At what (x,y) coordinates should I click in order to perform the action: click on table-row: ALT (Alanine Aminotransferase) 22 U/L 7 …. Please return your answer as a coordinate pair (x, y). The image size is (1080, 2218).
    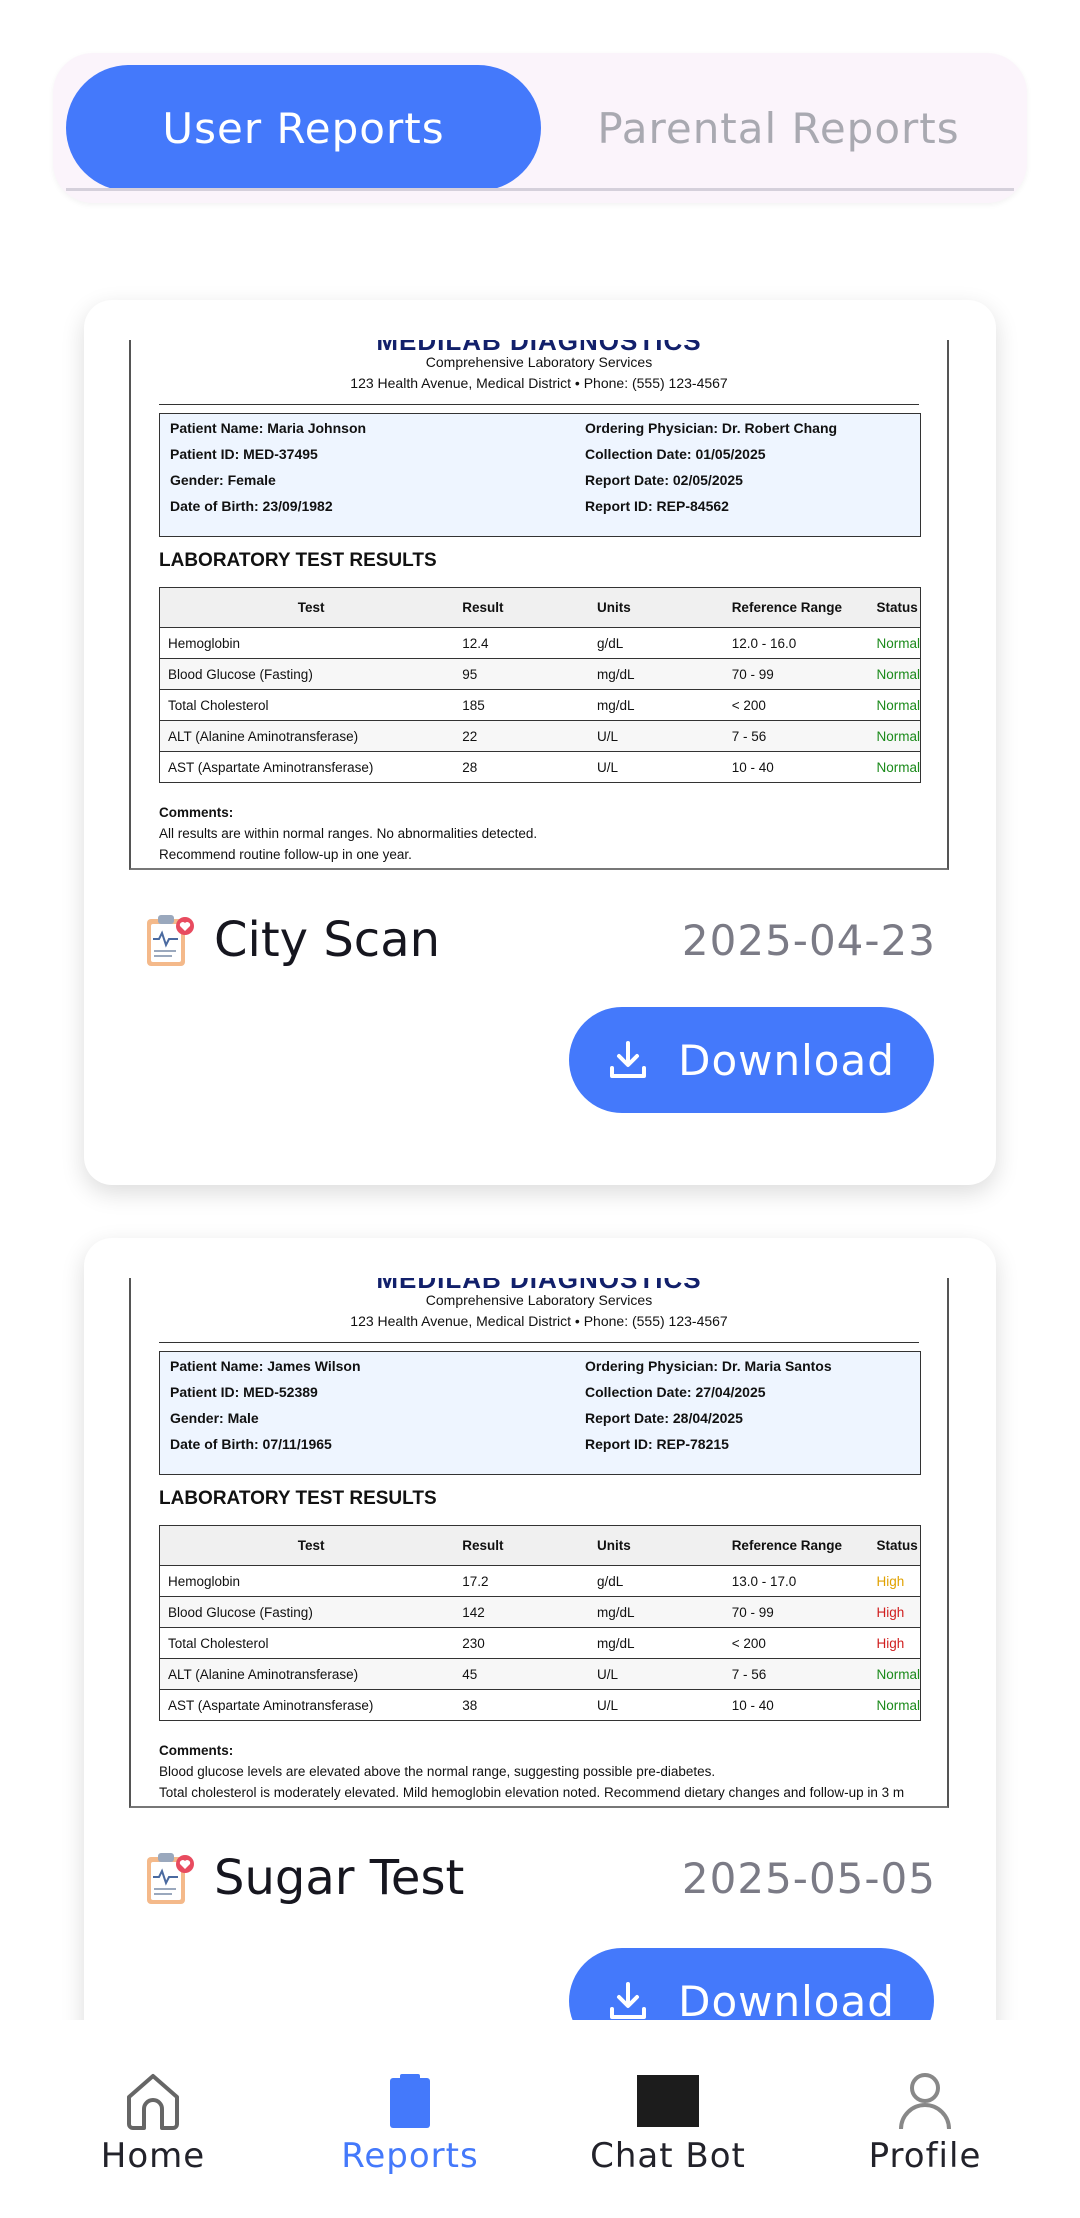
    Looking at the image, I should click on (540, 736).